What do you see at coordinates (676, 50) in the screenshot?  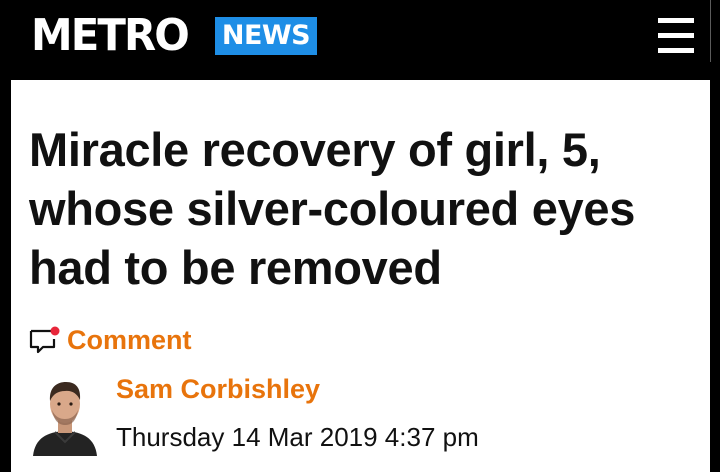 I see `menu-bar-bottom` at bounding box center [676, 50].